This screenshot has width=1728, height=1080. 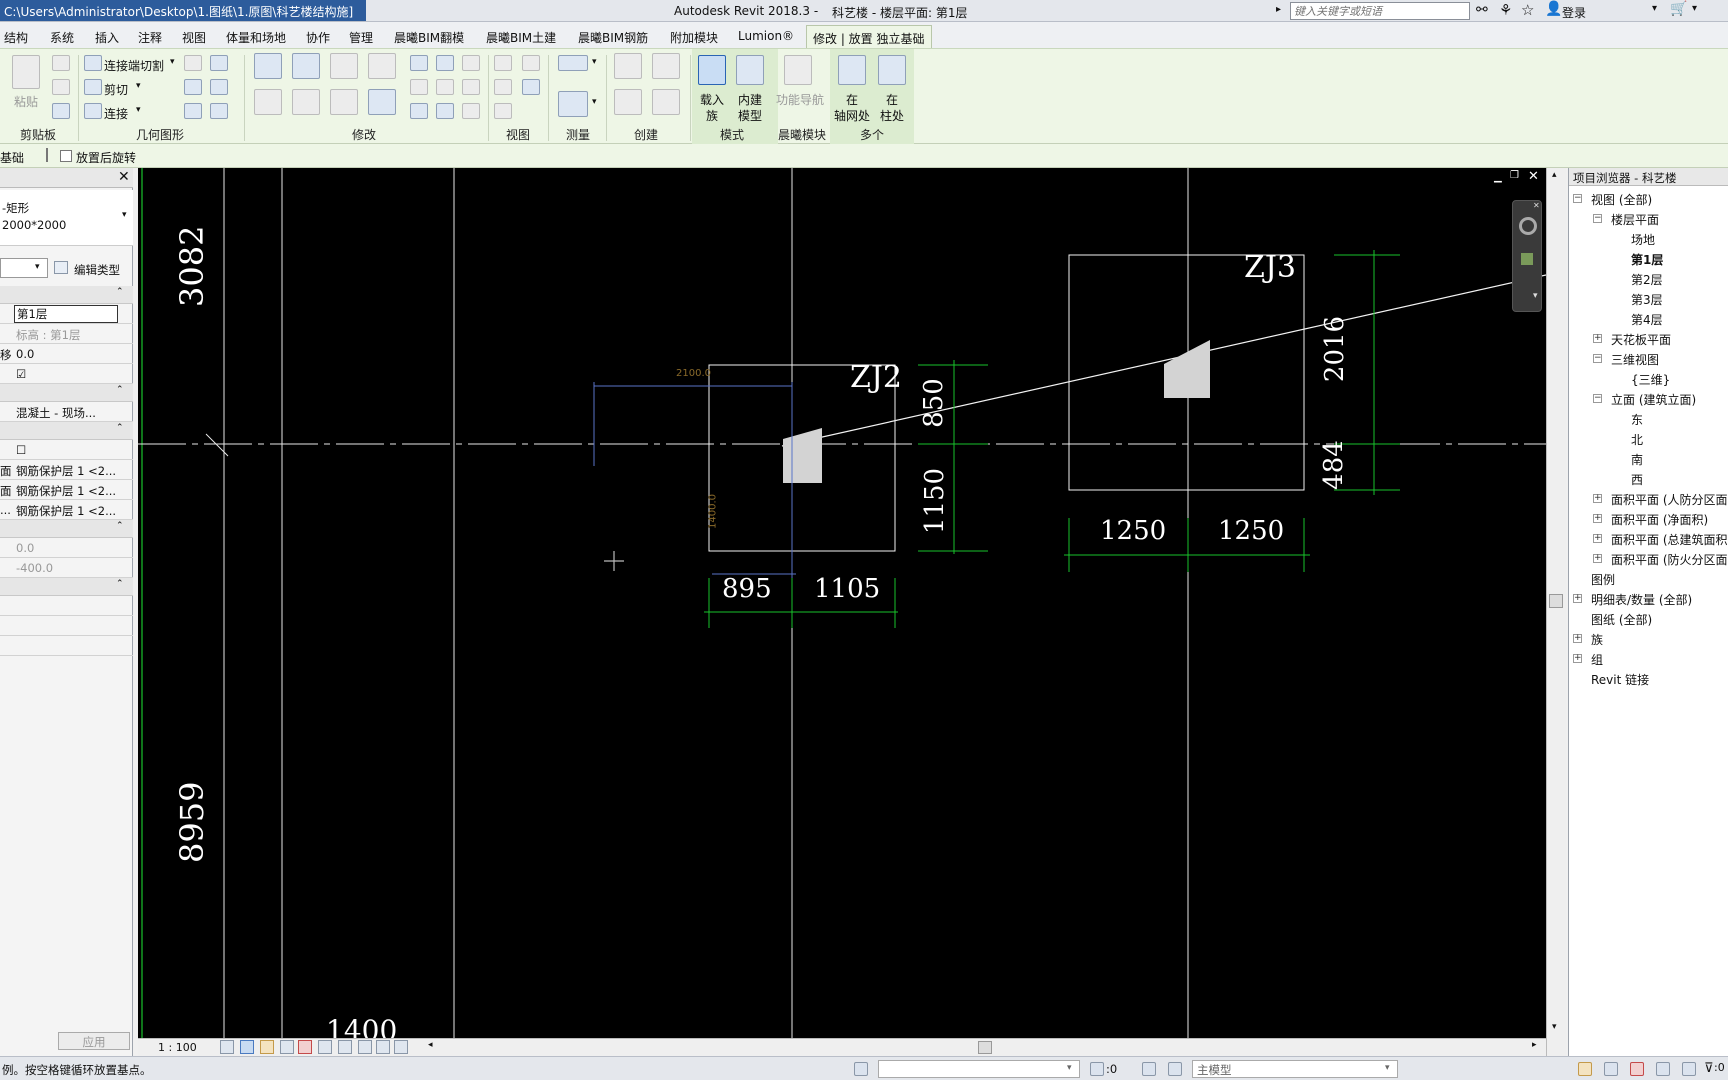 What do you see at coordinates (383, 1047) in the screenshot?
I see `analytical-model-icon` at bounding box center [383, 1047].